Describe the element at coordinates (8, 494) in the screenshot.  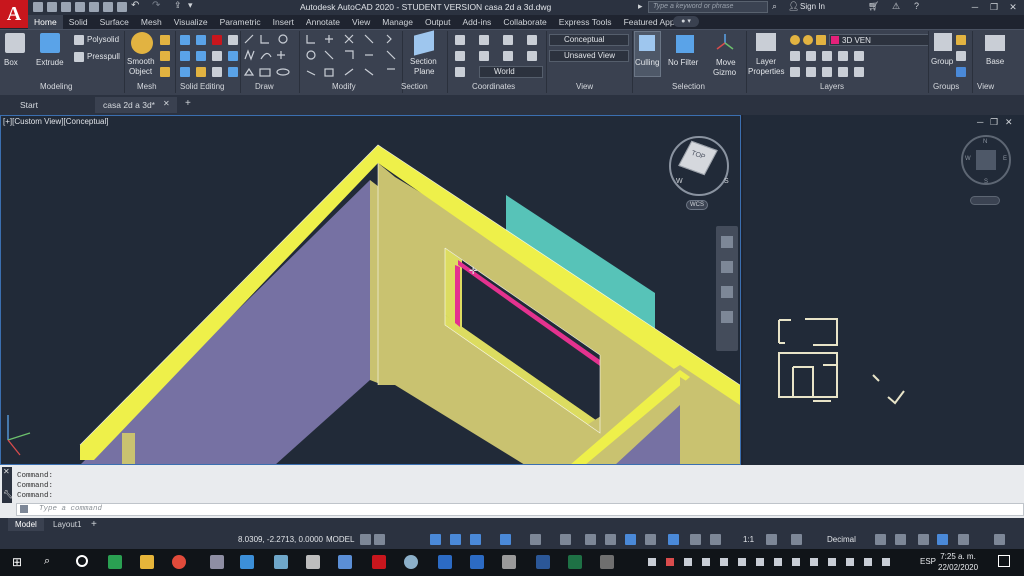
I see `command-customize-icon: 🔧︎` at that location.